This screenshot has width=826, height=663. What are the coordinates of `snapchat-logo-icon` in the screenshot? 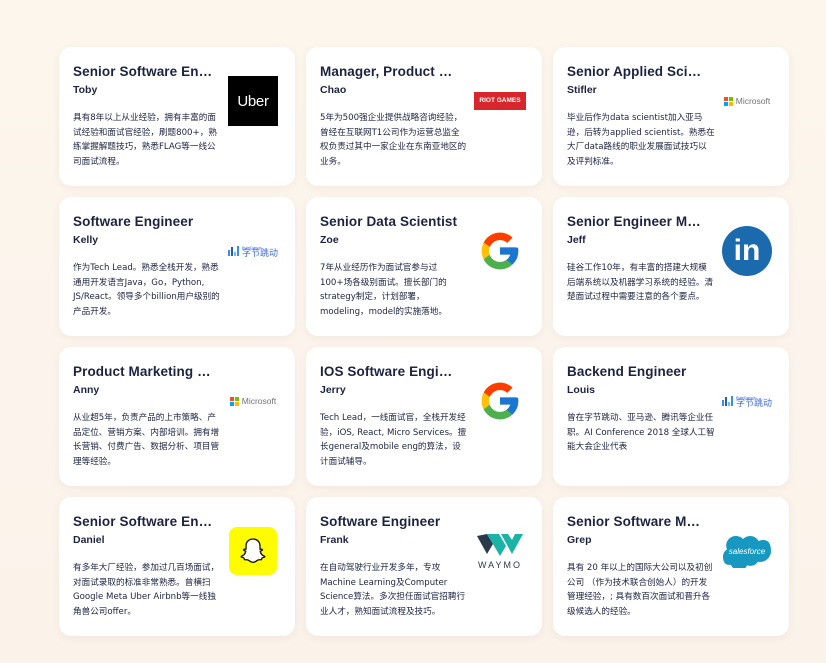 It's located at (253, 551).